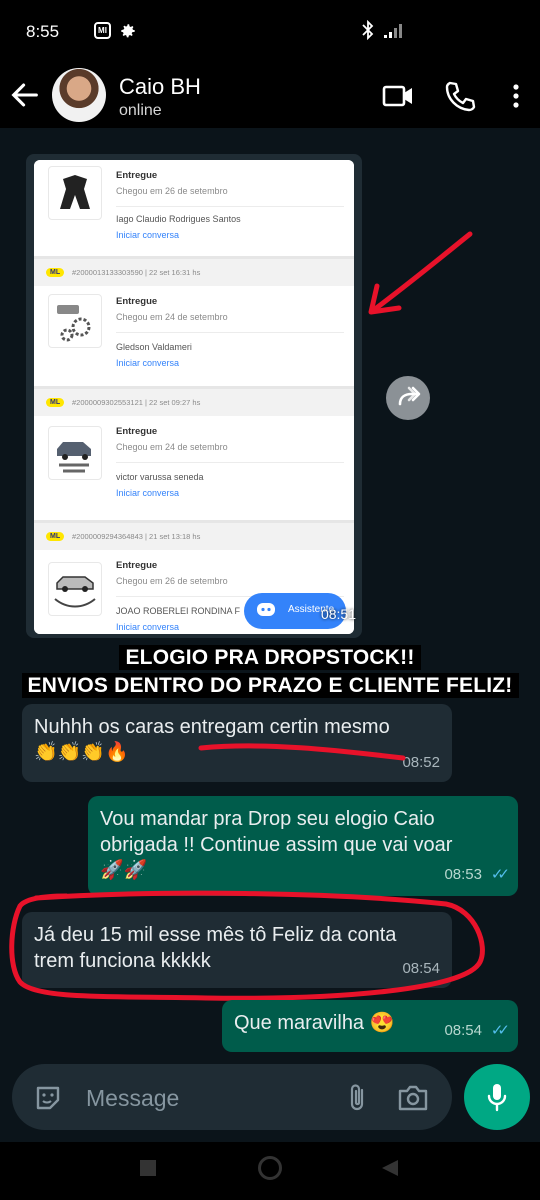  I want to click on recents-button, so click(148, 1168).